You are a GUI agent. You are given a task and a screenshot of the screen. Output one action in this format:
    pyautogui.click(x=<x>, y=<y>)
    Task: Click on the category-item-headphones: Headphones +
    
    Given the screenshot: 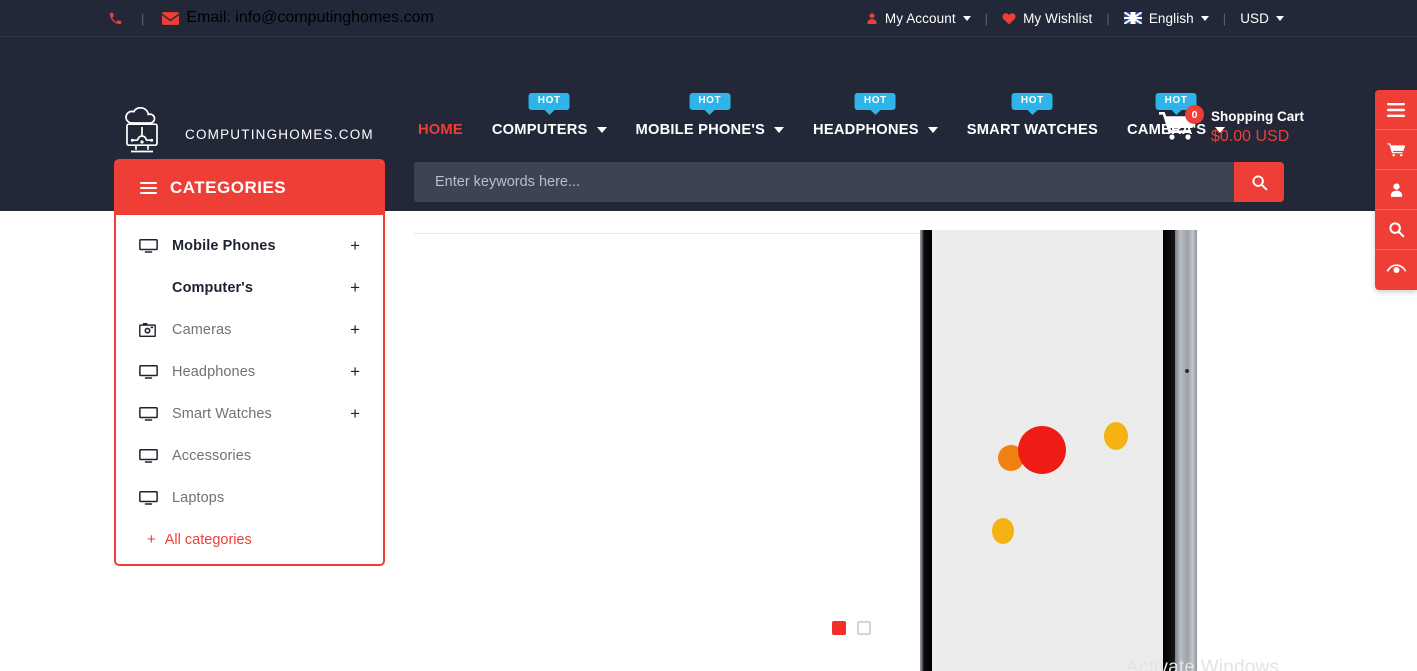 What is the action you would take?
    pyautogui.click(x=249, y=372)
    